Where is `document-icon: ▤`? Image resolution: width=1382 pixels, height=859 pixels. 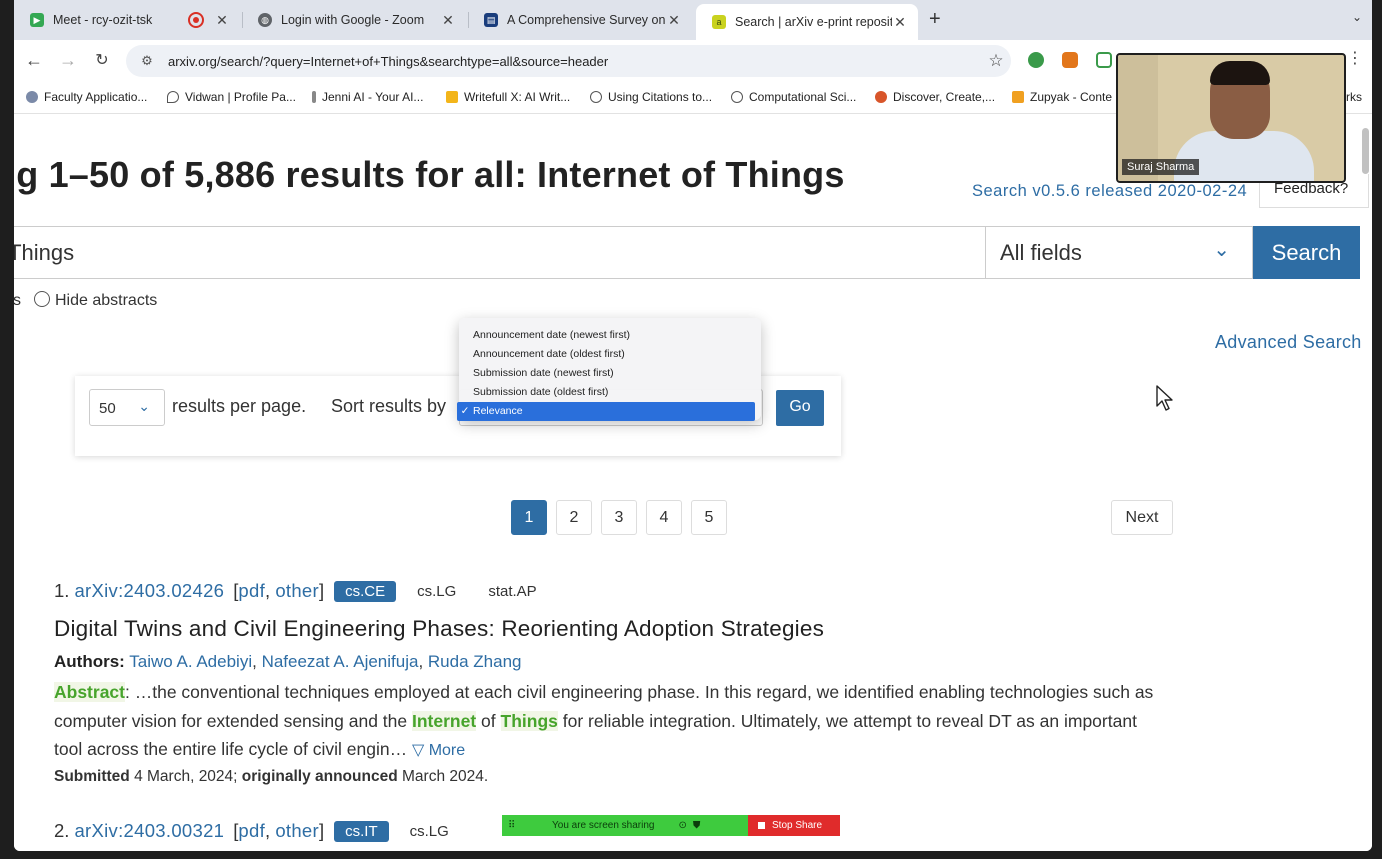 document-icon: ▤ is located at coordinates (491, 20).